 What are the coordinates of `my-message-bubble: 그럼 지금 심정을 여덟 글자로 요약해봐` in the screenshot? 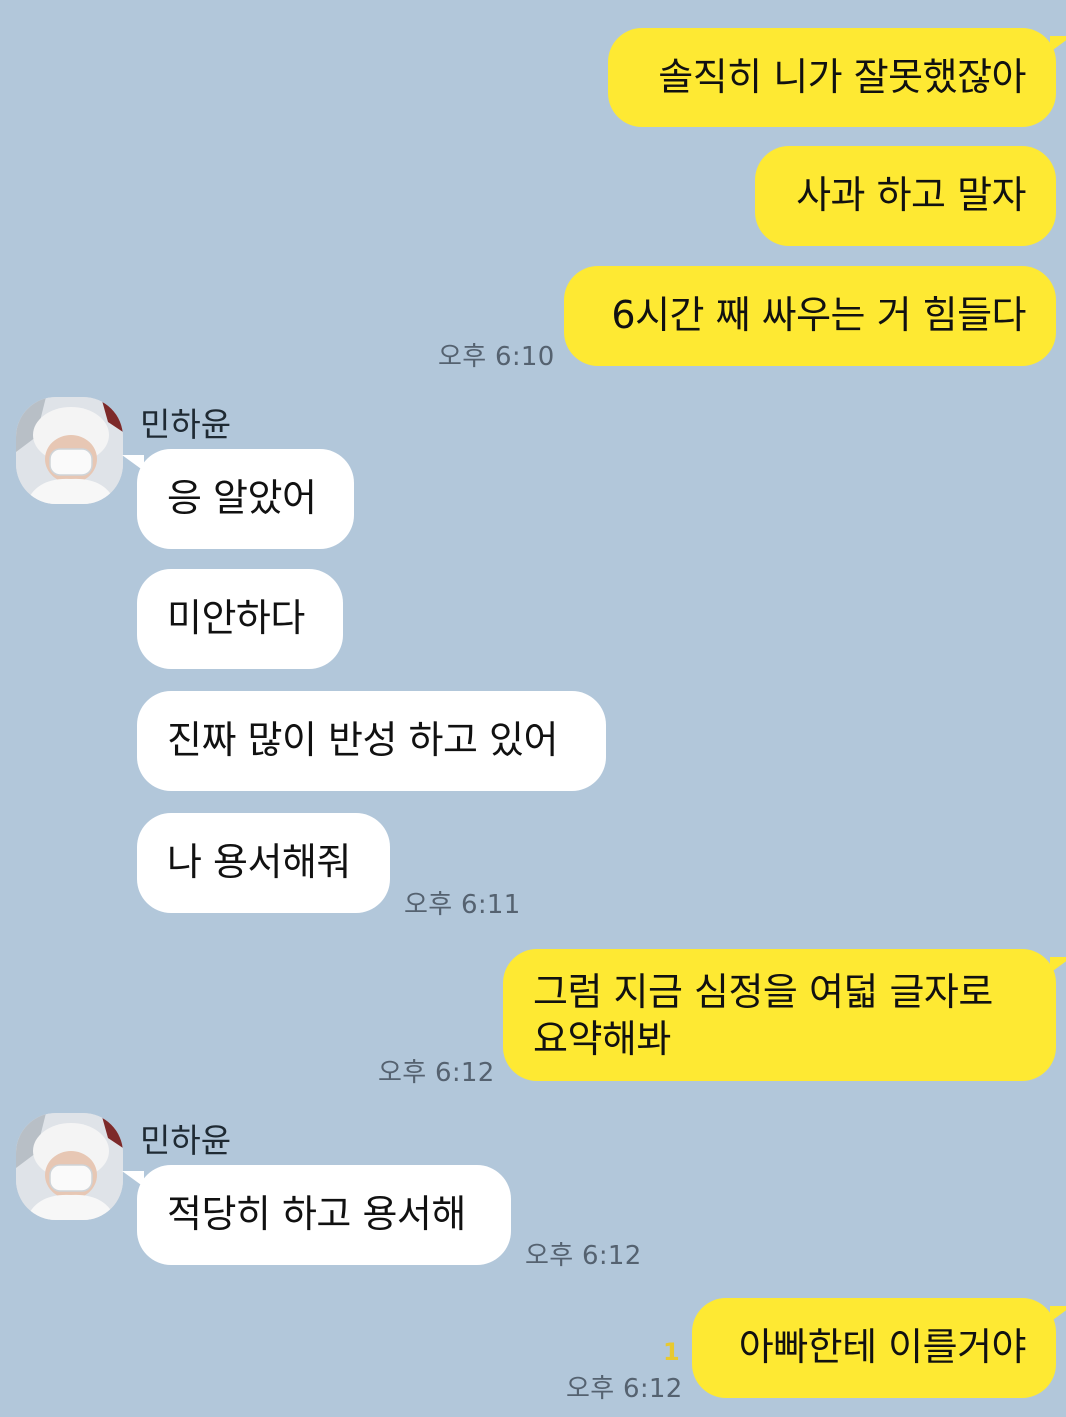 It's located at (779, 1015).